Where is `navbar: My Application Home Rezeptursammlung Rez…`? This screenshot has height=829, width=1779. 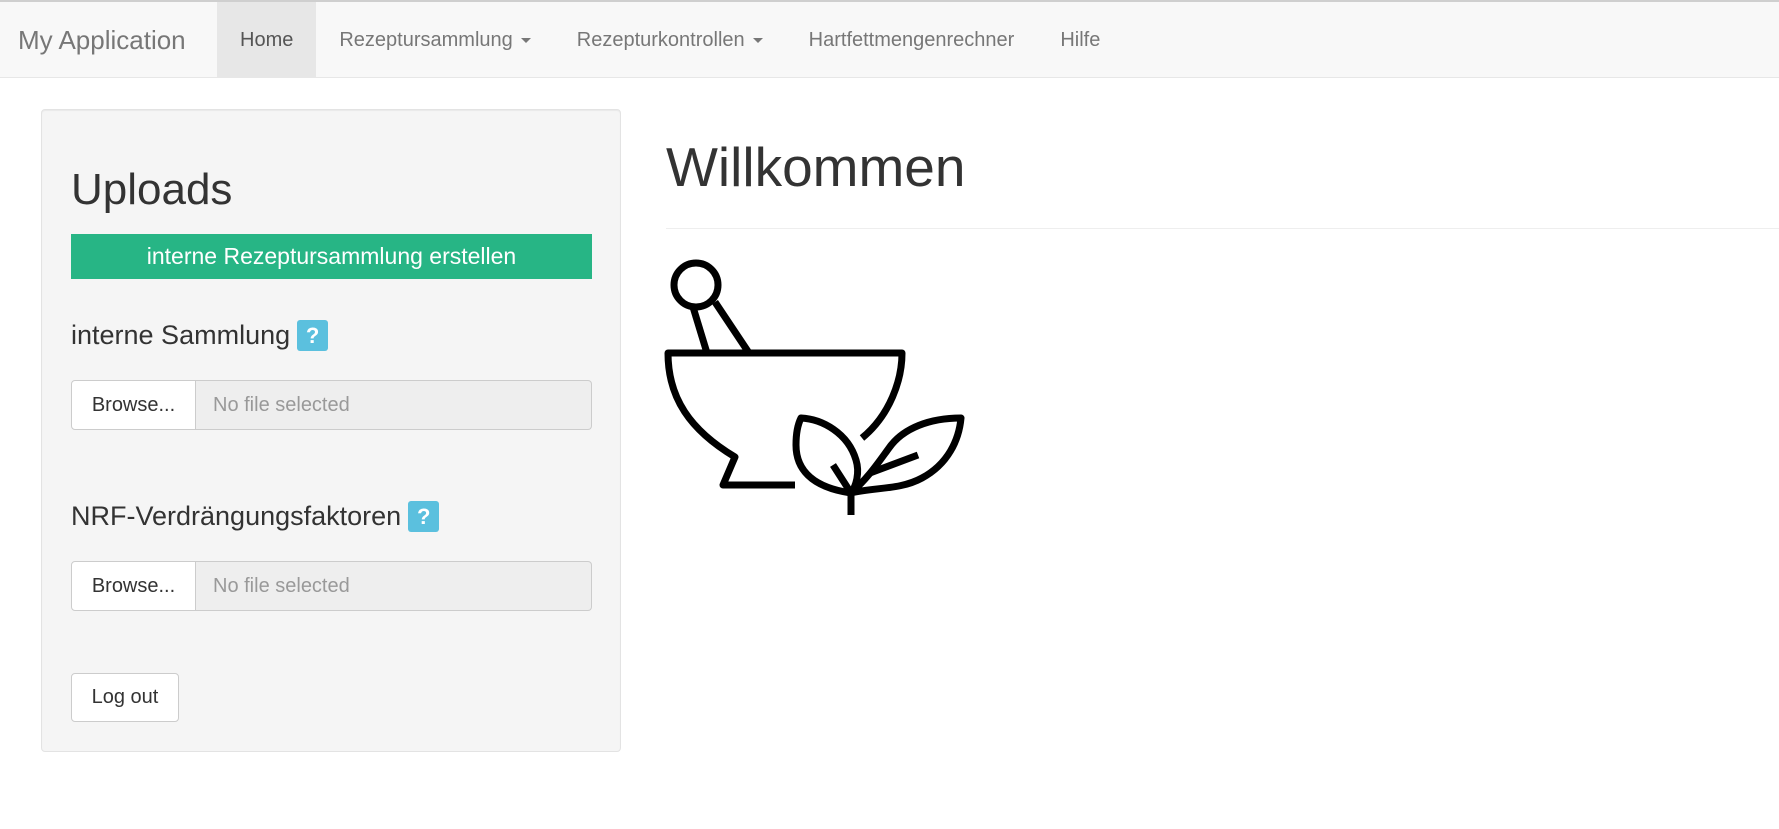
navbar: My Application Home Rezeptursammlung Rez… is located at coordinates (889, 40).